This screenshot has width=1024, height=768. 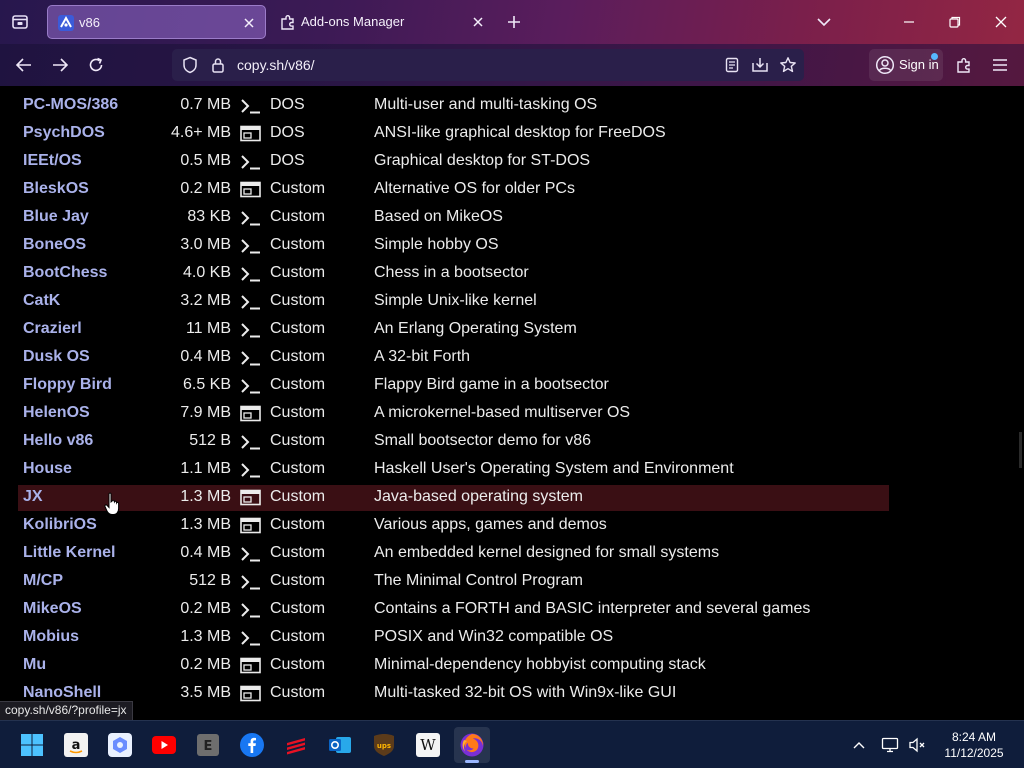 I want to click on firefox-view-button, so click(x=20, y=22).